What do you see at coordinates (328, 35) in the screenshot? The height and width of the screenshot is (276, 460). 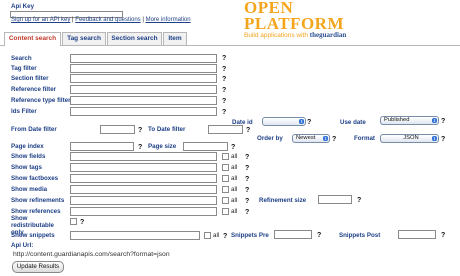 I see `guardian-brand: theguardian` at bounding box center [328, 35].